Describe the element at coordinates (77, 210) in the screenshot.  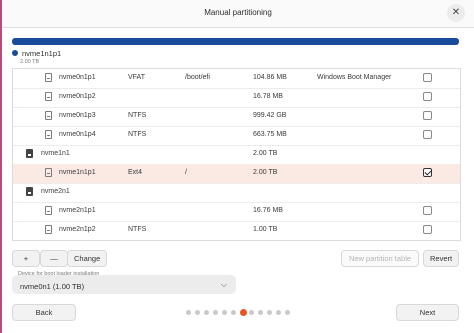
I see `device-cell: nvme2n1p1` at that location.